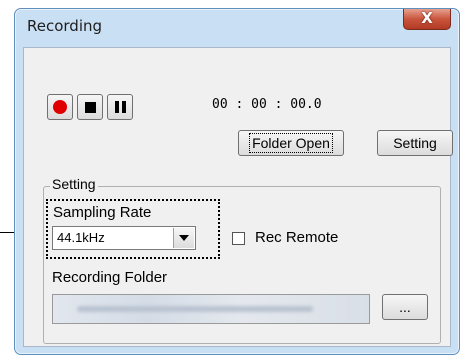  I want to click on record-button, so click(60, 107).